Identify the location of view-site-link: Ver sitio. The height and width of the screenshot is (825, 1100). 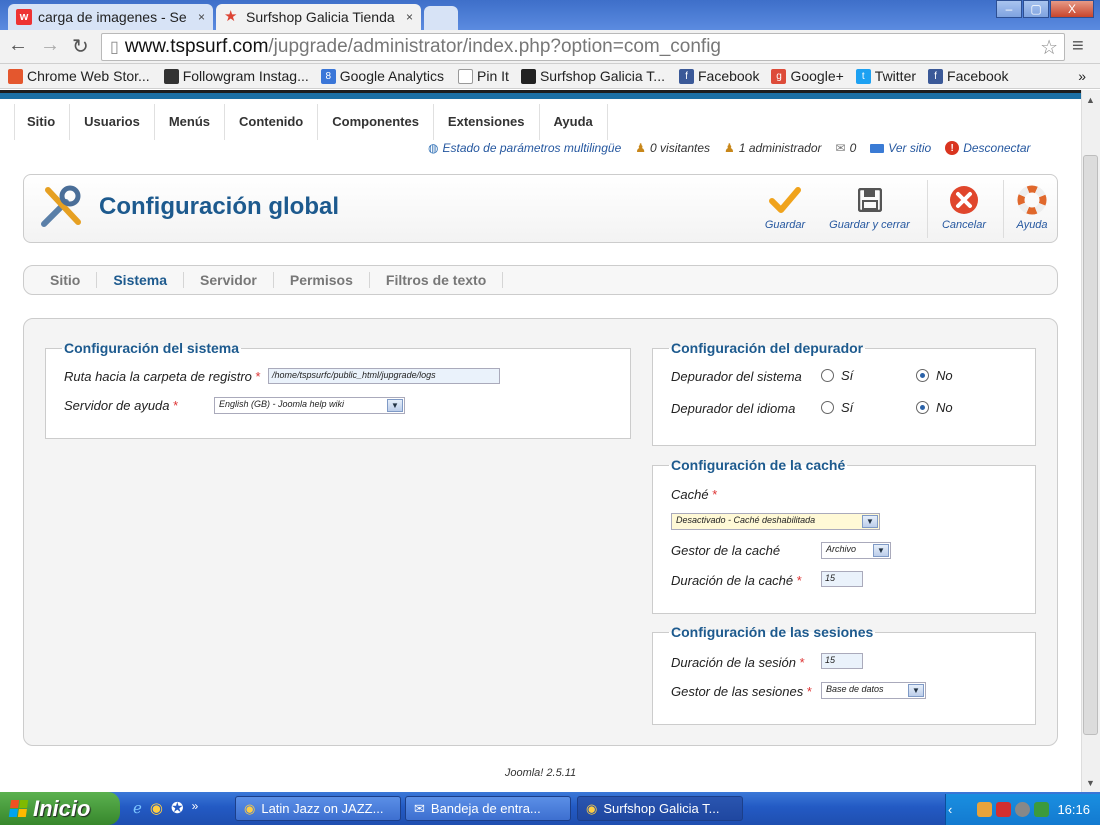
(900, 148).